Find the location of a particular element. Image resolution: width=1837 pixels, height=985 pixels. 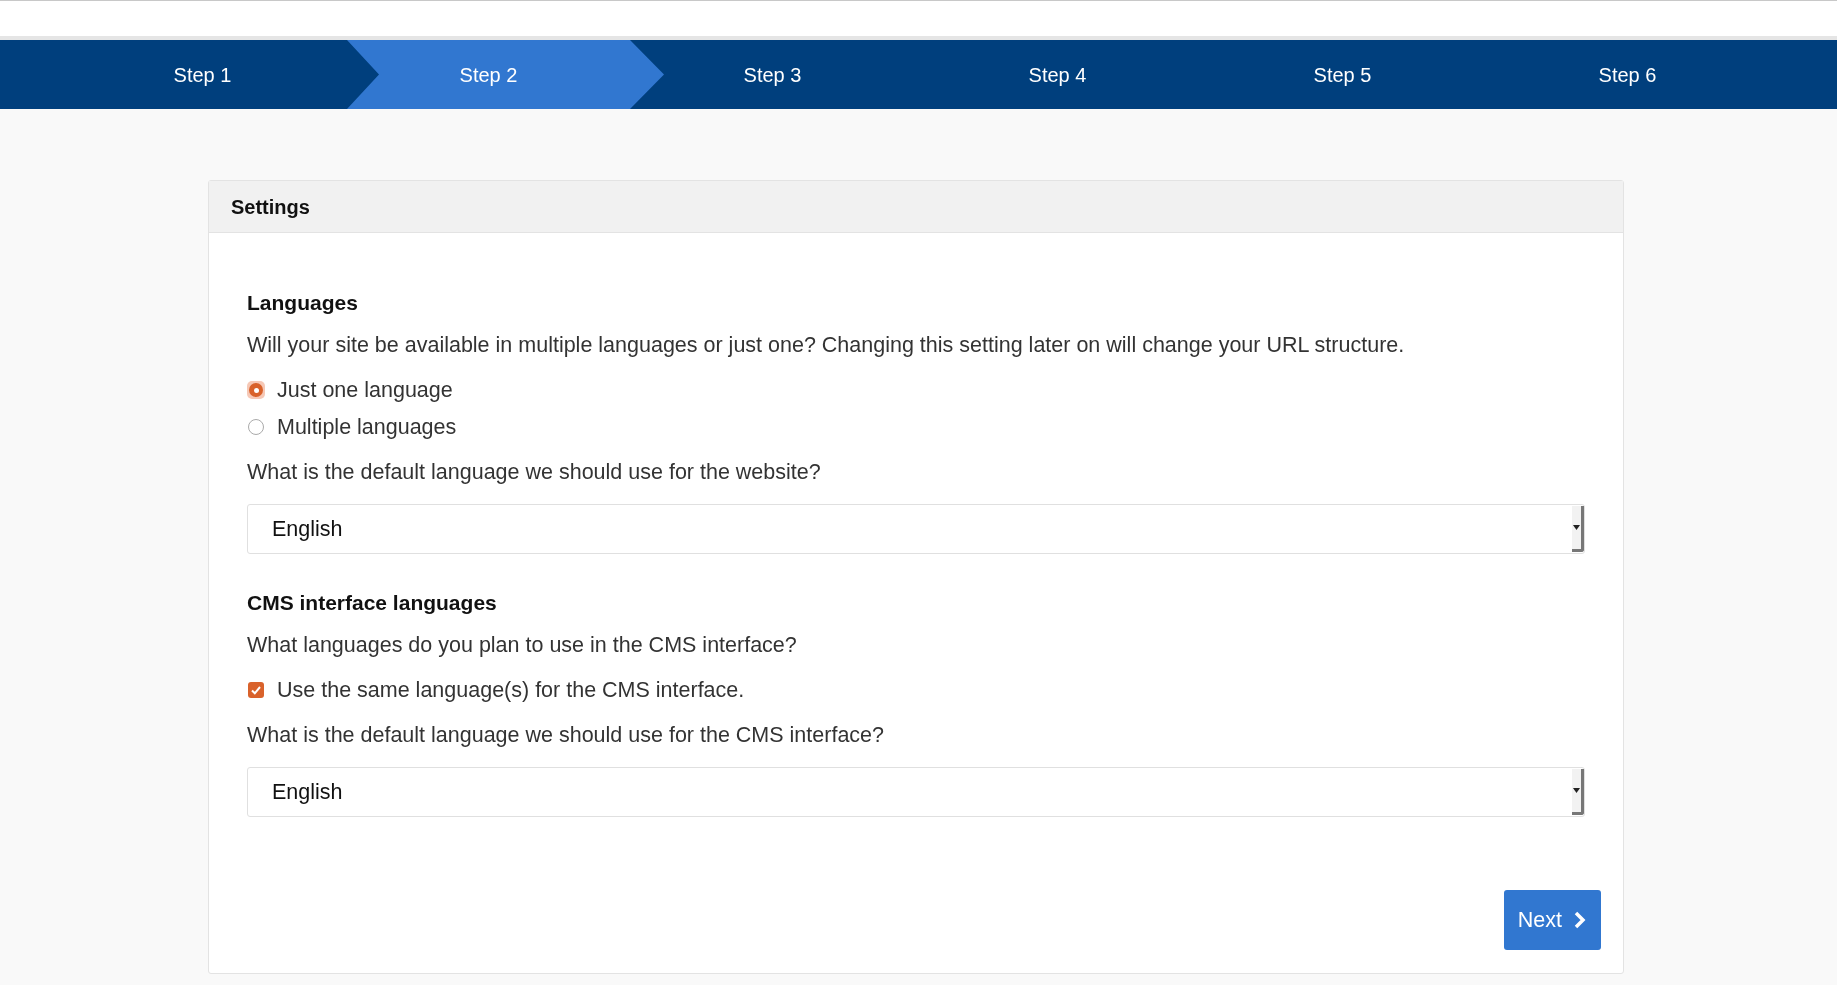

question-text: What is the default language we should use for the CMS interface? is located at coordinates (566, 735).